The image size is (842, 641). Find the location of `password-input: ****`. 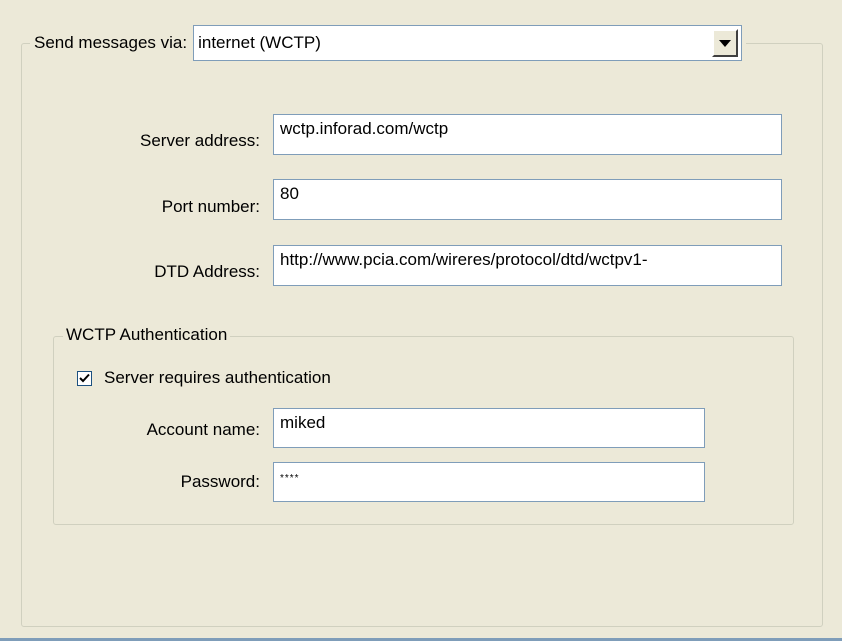

password-input: **** is located at coordinates (489, 482).